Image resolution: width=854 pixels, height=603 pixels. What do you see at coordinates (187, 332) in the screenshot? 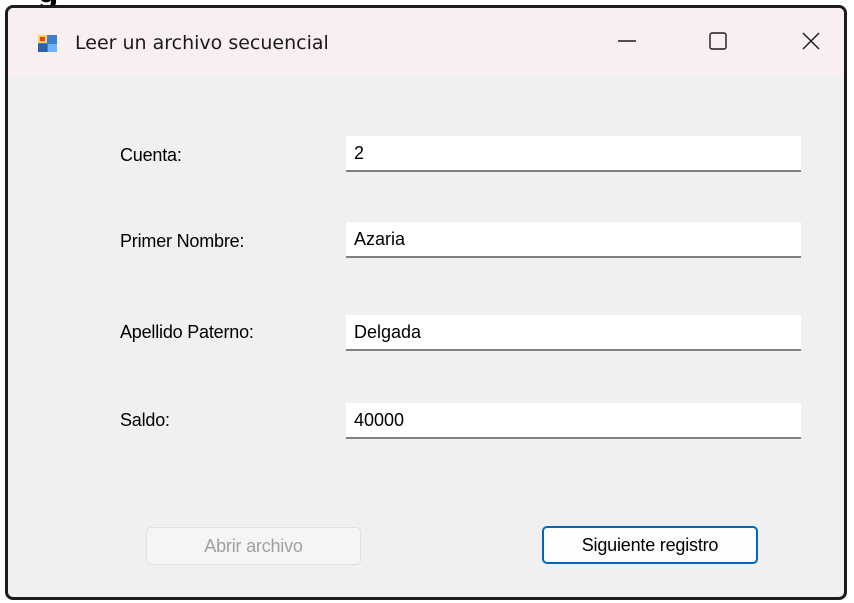
I see `last-name-label: Apellido Paterno:` at bounding box center [187, 332].